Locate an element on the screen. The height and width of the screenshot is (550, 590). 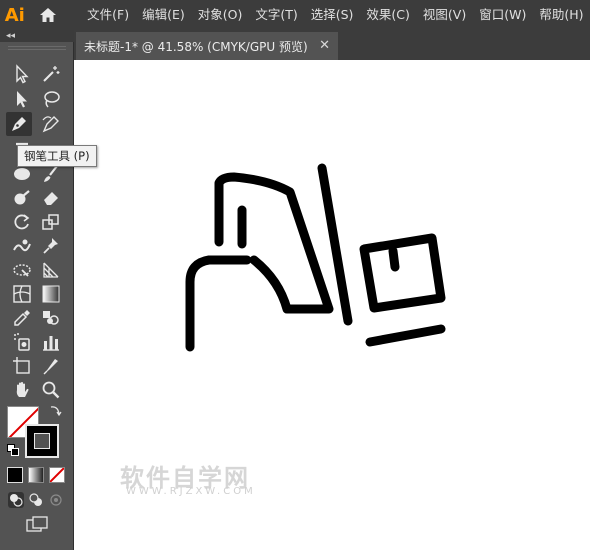
menu-type: 文字(T) is located at coordinates (276, 15).